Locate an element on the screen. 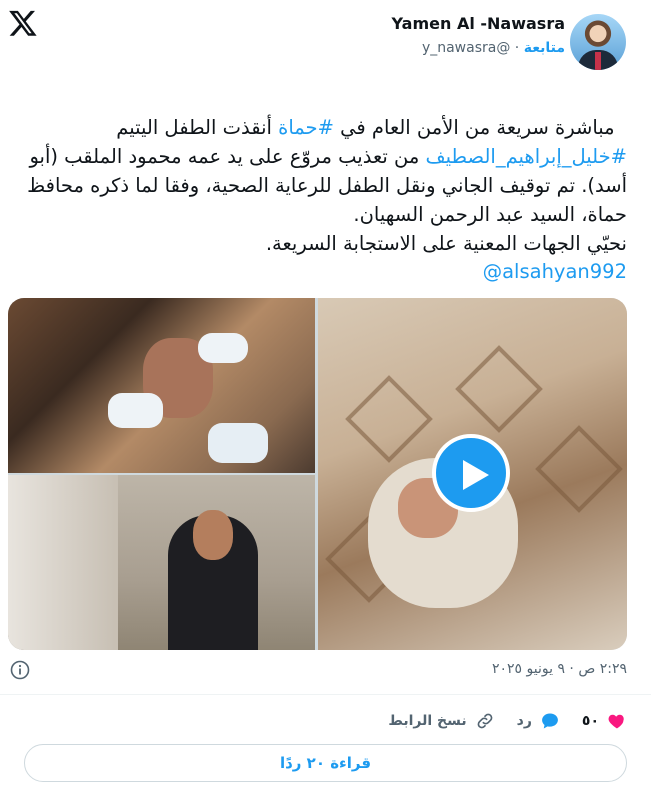 The height and width of the screenshot is (788, 651). avatar is located at coordinates (598, 42).